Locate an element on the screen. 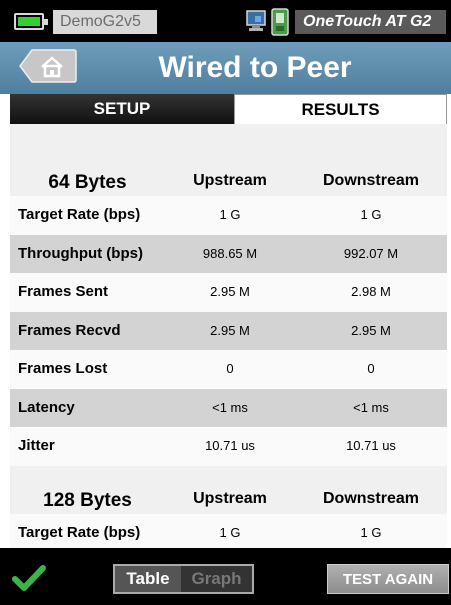 The width and height of the screenshot is (451, 605). battery-full-icon is located at coordinates (31, 21).